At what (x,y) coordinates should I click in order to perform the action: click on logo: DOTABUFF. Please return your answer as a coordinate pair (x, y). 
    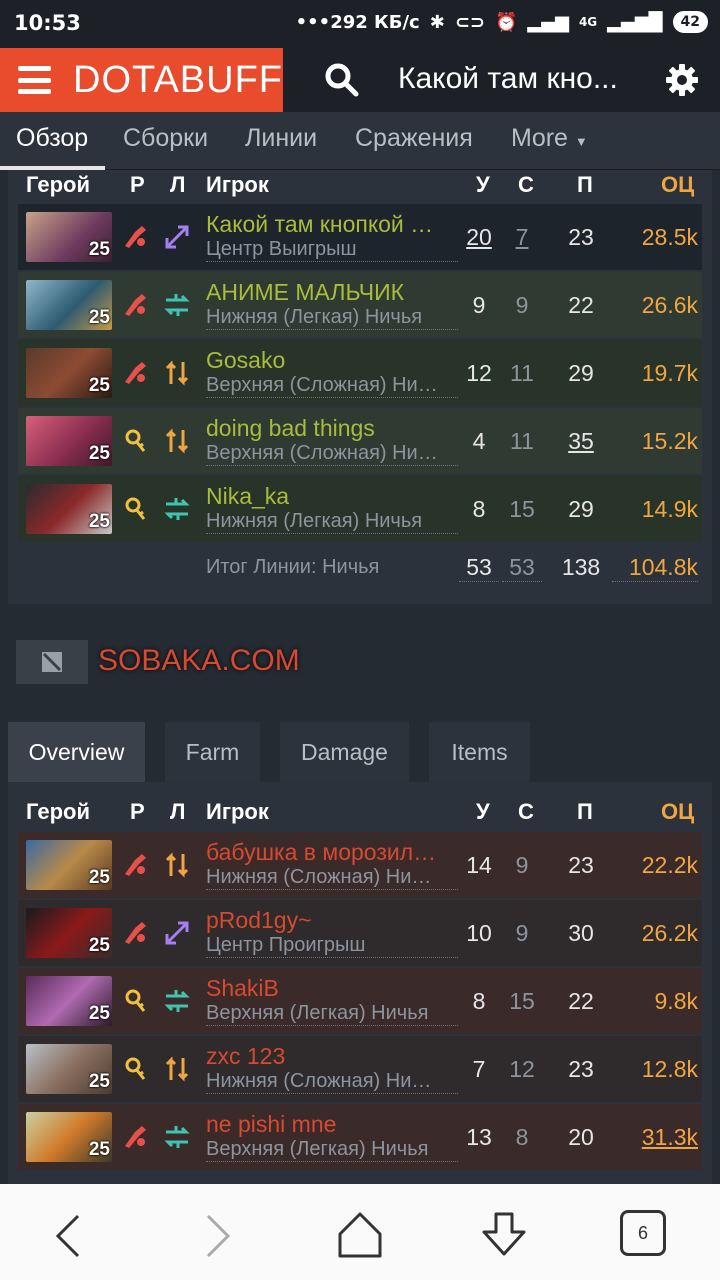
    Looking at the image, I should click on (141, 80).